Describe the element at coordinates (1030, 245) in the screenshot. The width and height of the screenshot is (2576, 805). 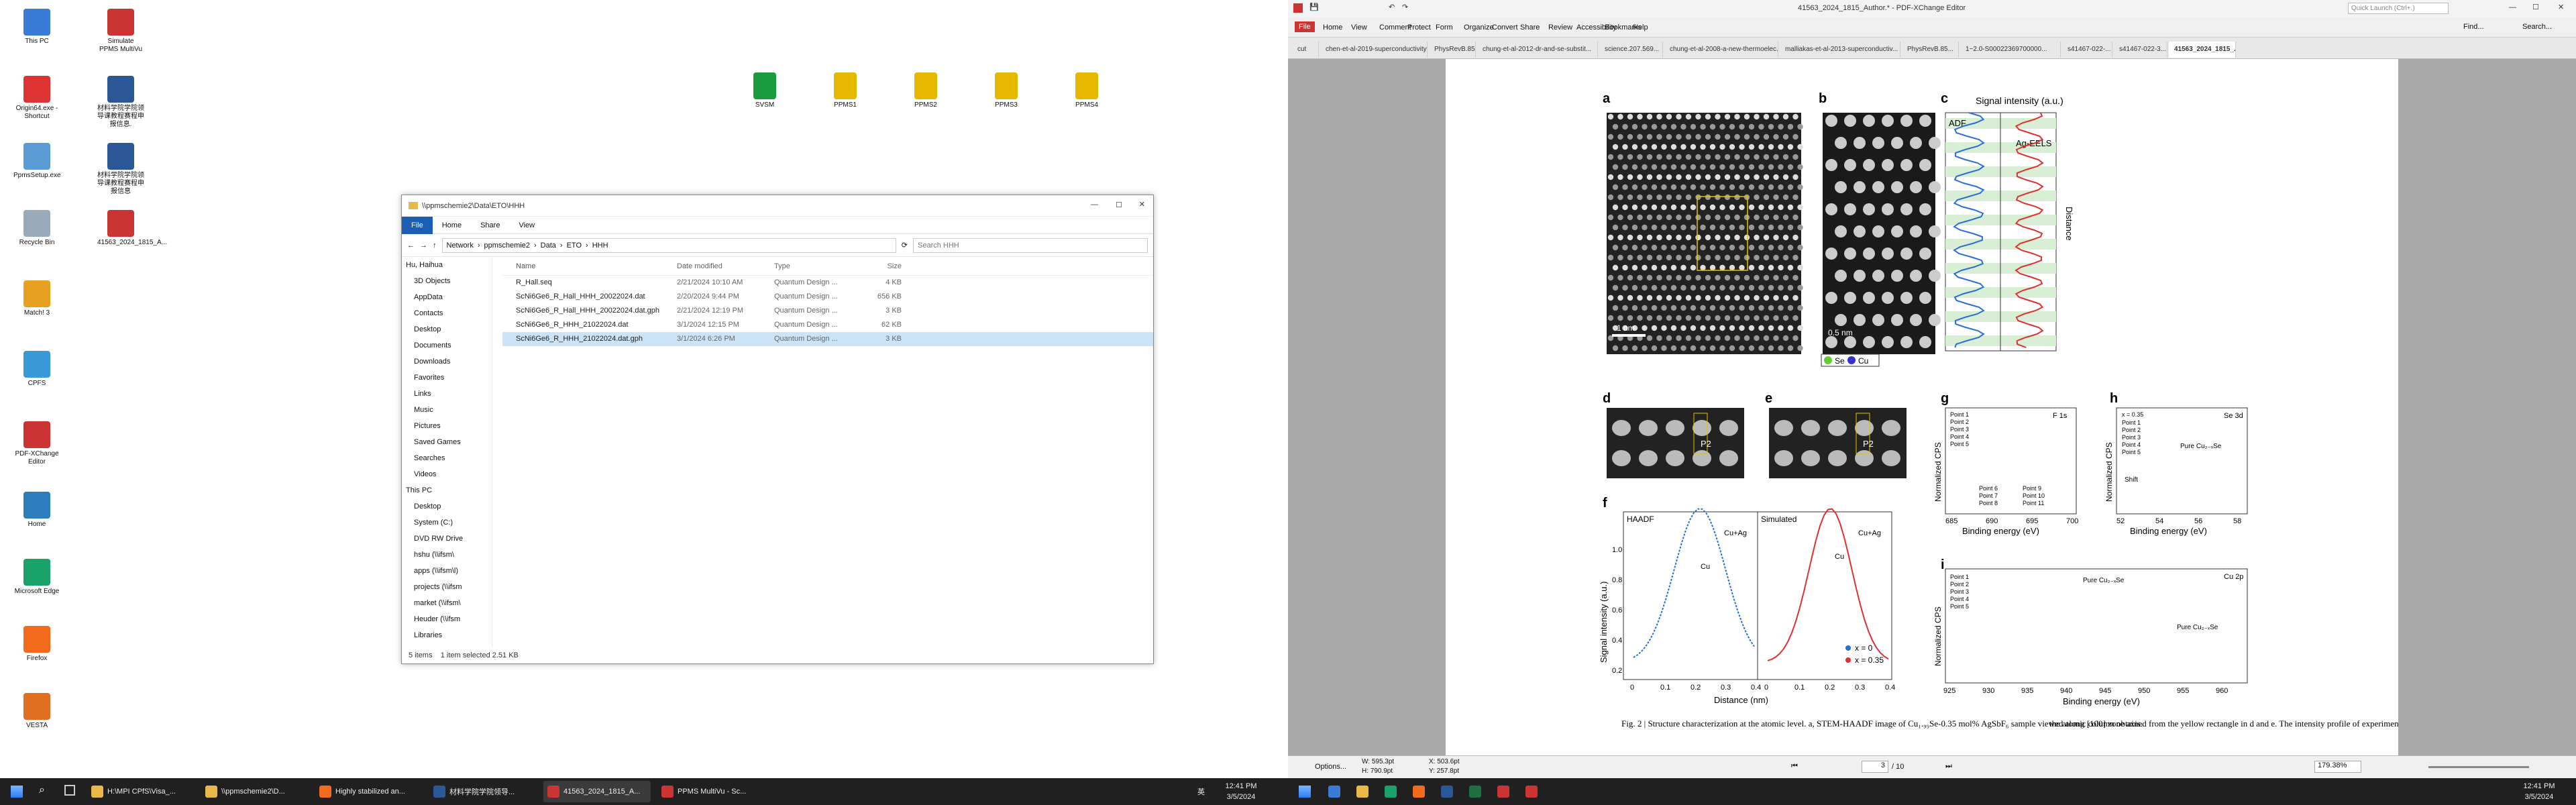
I see `search-input: Search HHH` at that location.